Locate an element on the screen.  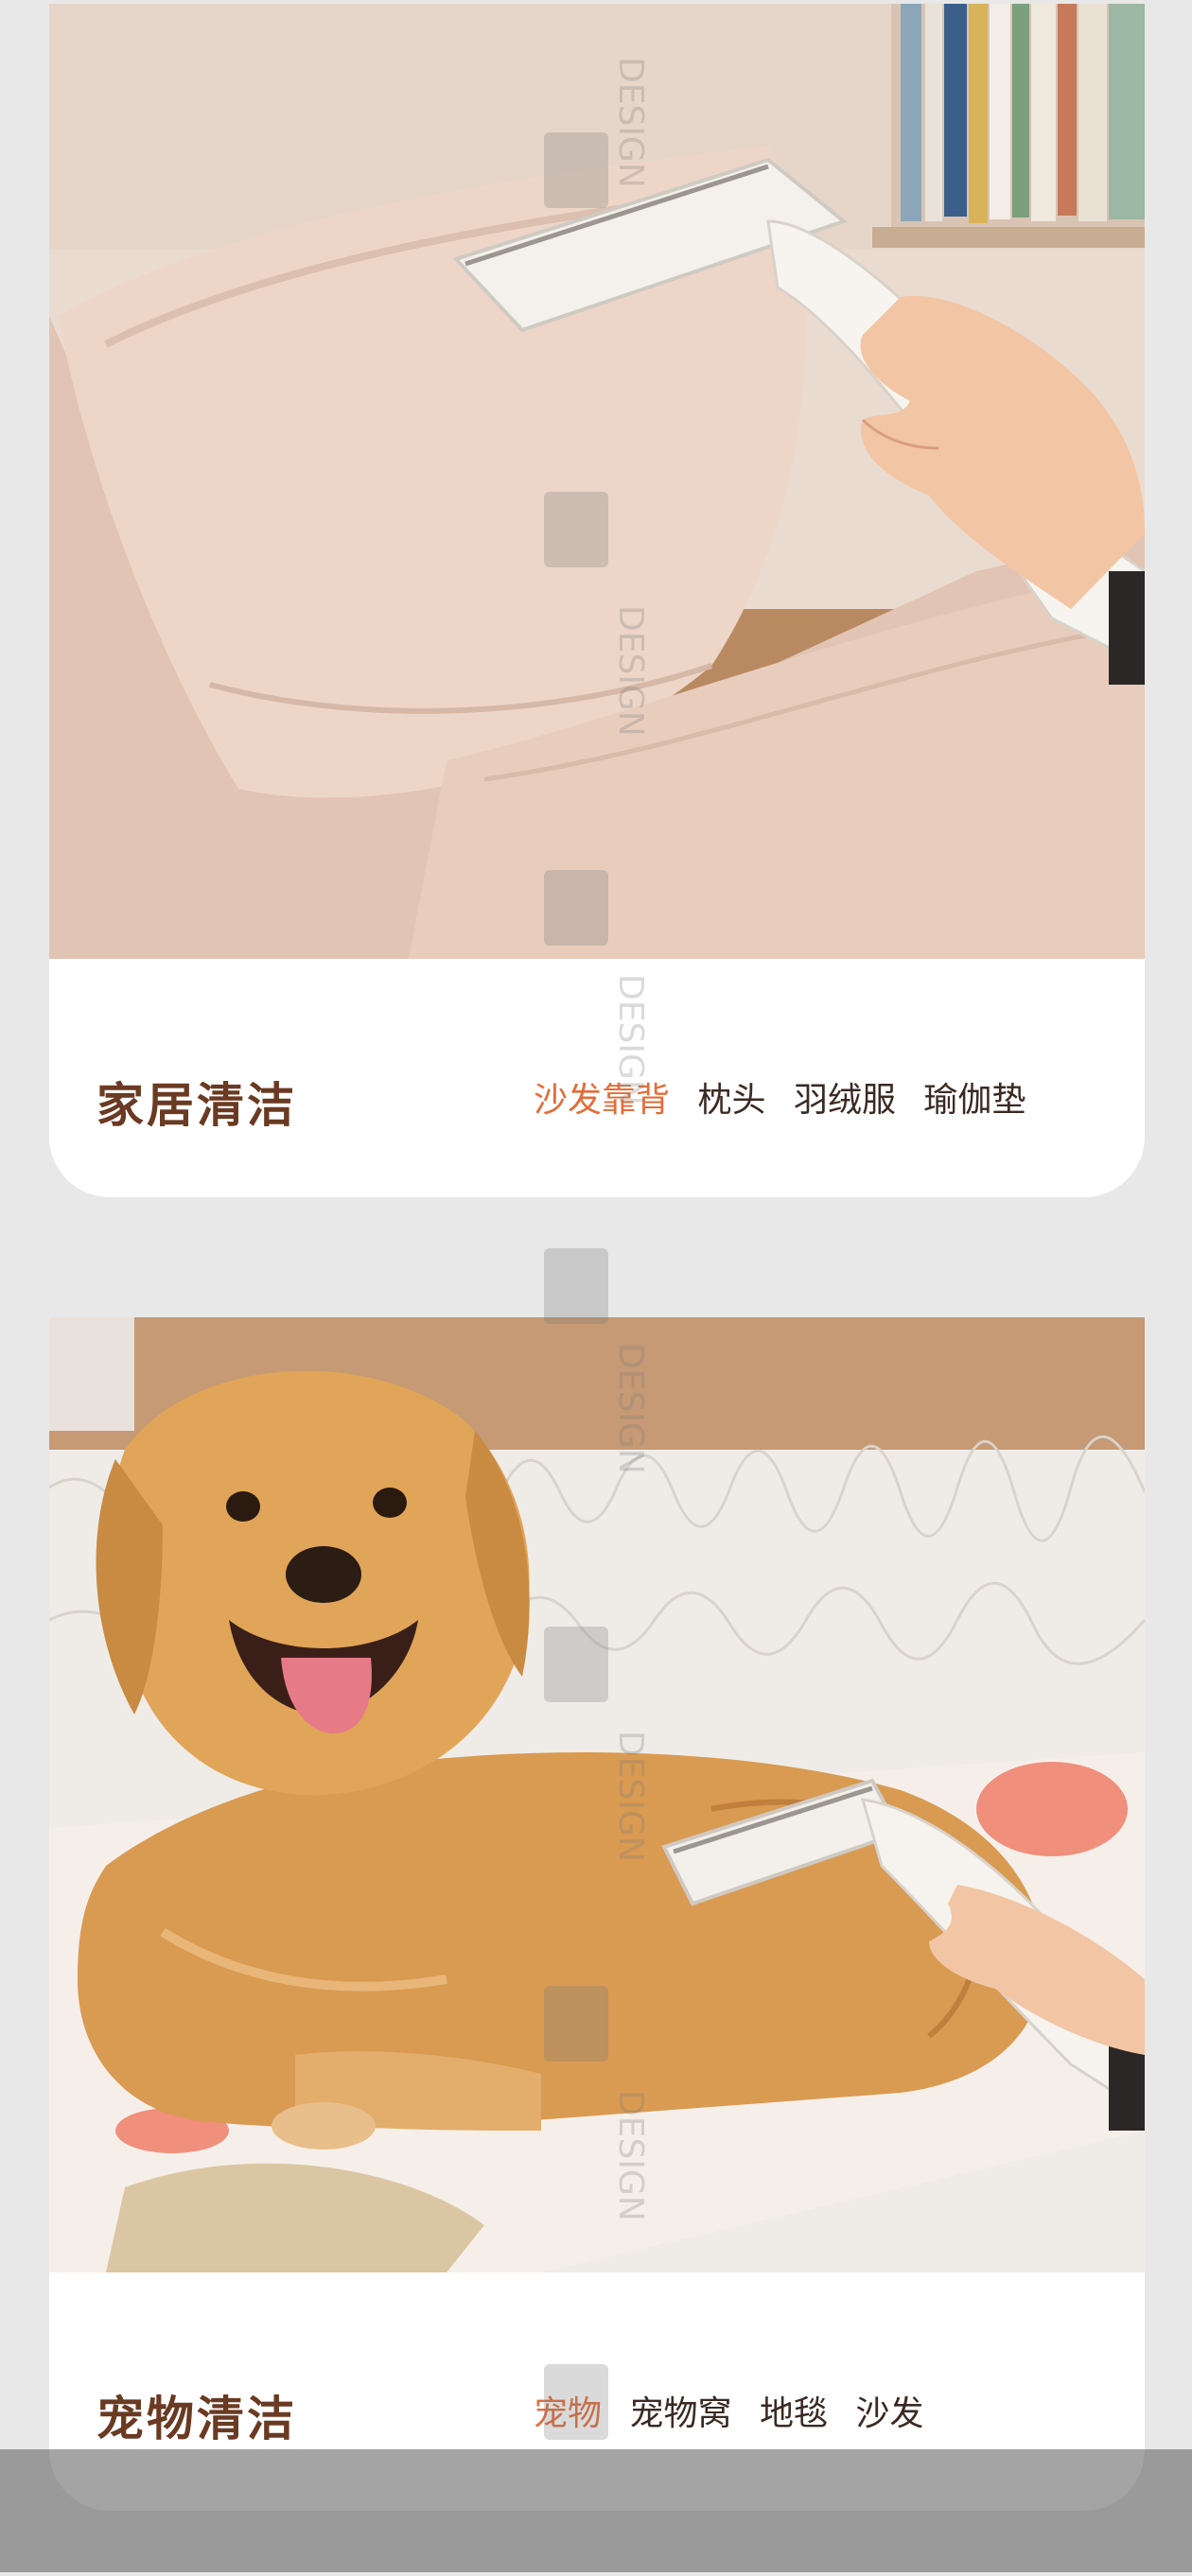
tag-yoga-mat: 瑜伽垫 is located at coordinates (974, 1100).